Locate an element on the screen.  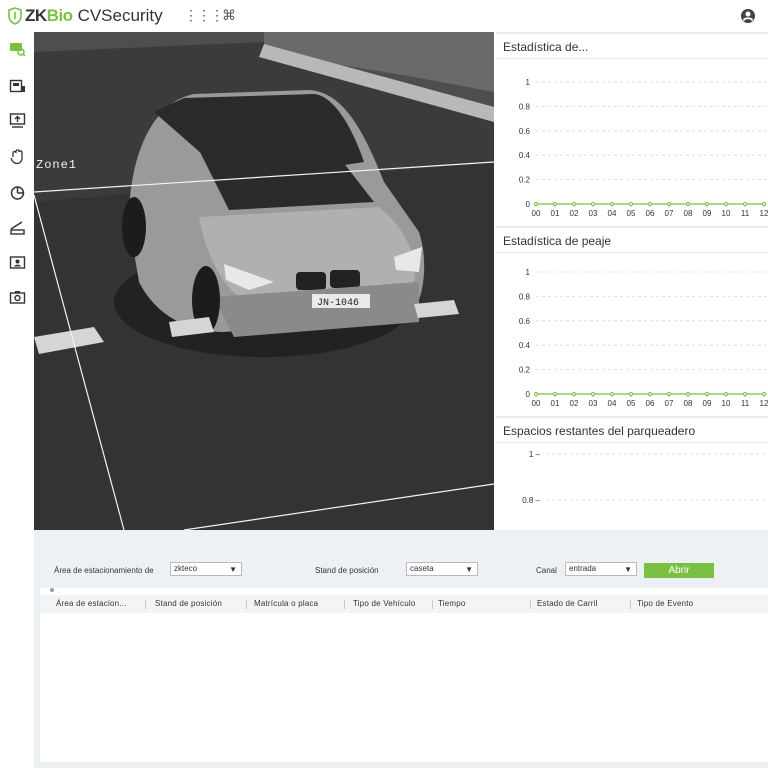
col-vehicle-type: Tipo de Vehículo is located at coordinates (384, 603).